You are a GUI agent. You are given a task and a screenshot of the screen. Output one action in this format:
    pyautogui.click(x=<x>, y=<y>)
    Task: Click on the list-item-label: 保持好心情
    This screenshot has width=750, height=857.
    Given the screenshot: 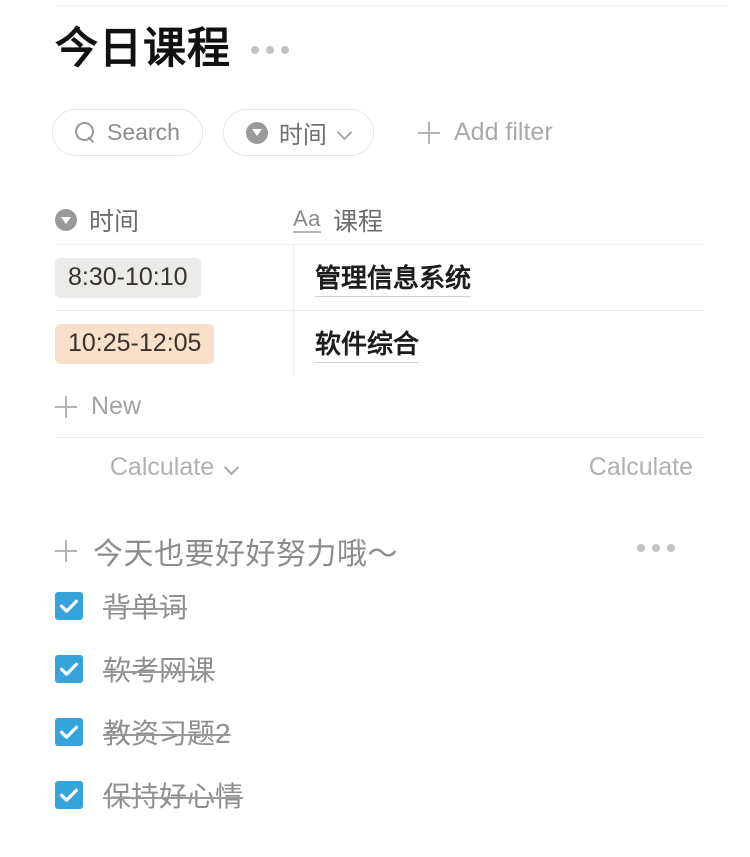 What is the action you would take?
    pyautogui.click(x=173, y=796)
    